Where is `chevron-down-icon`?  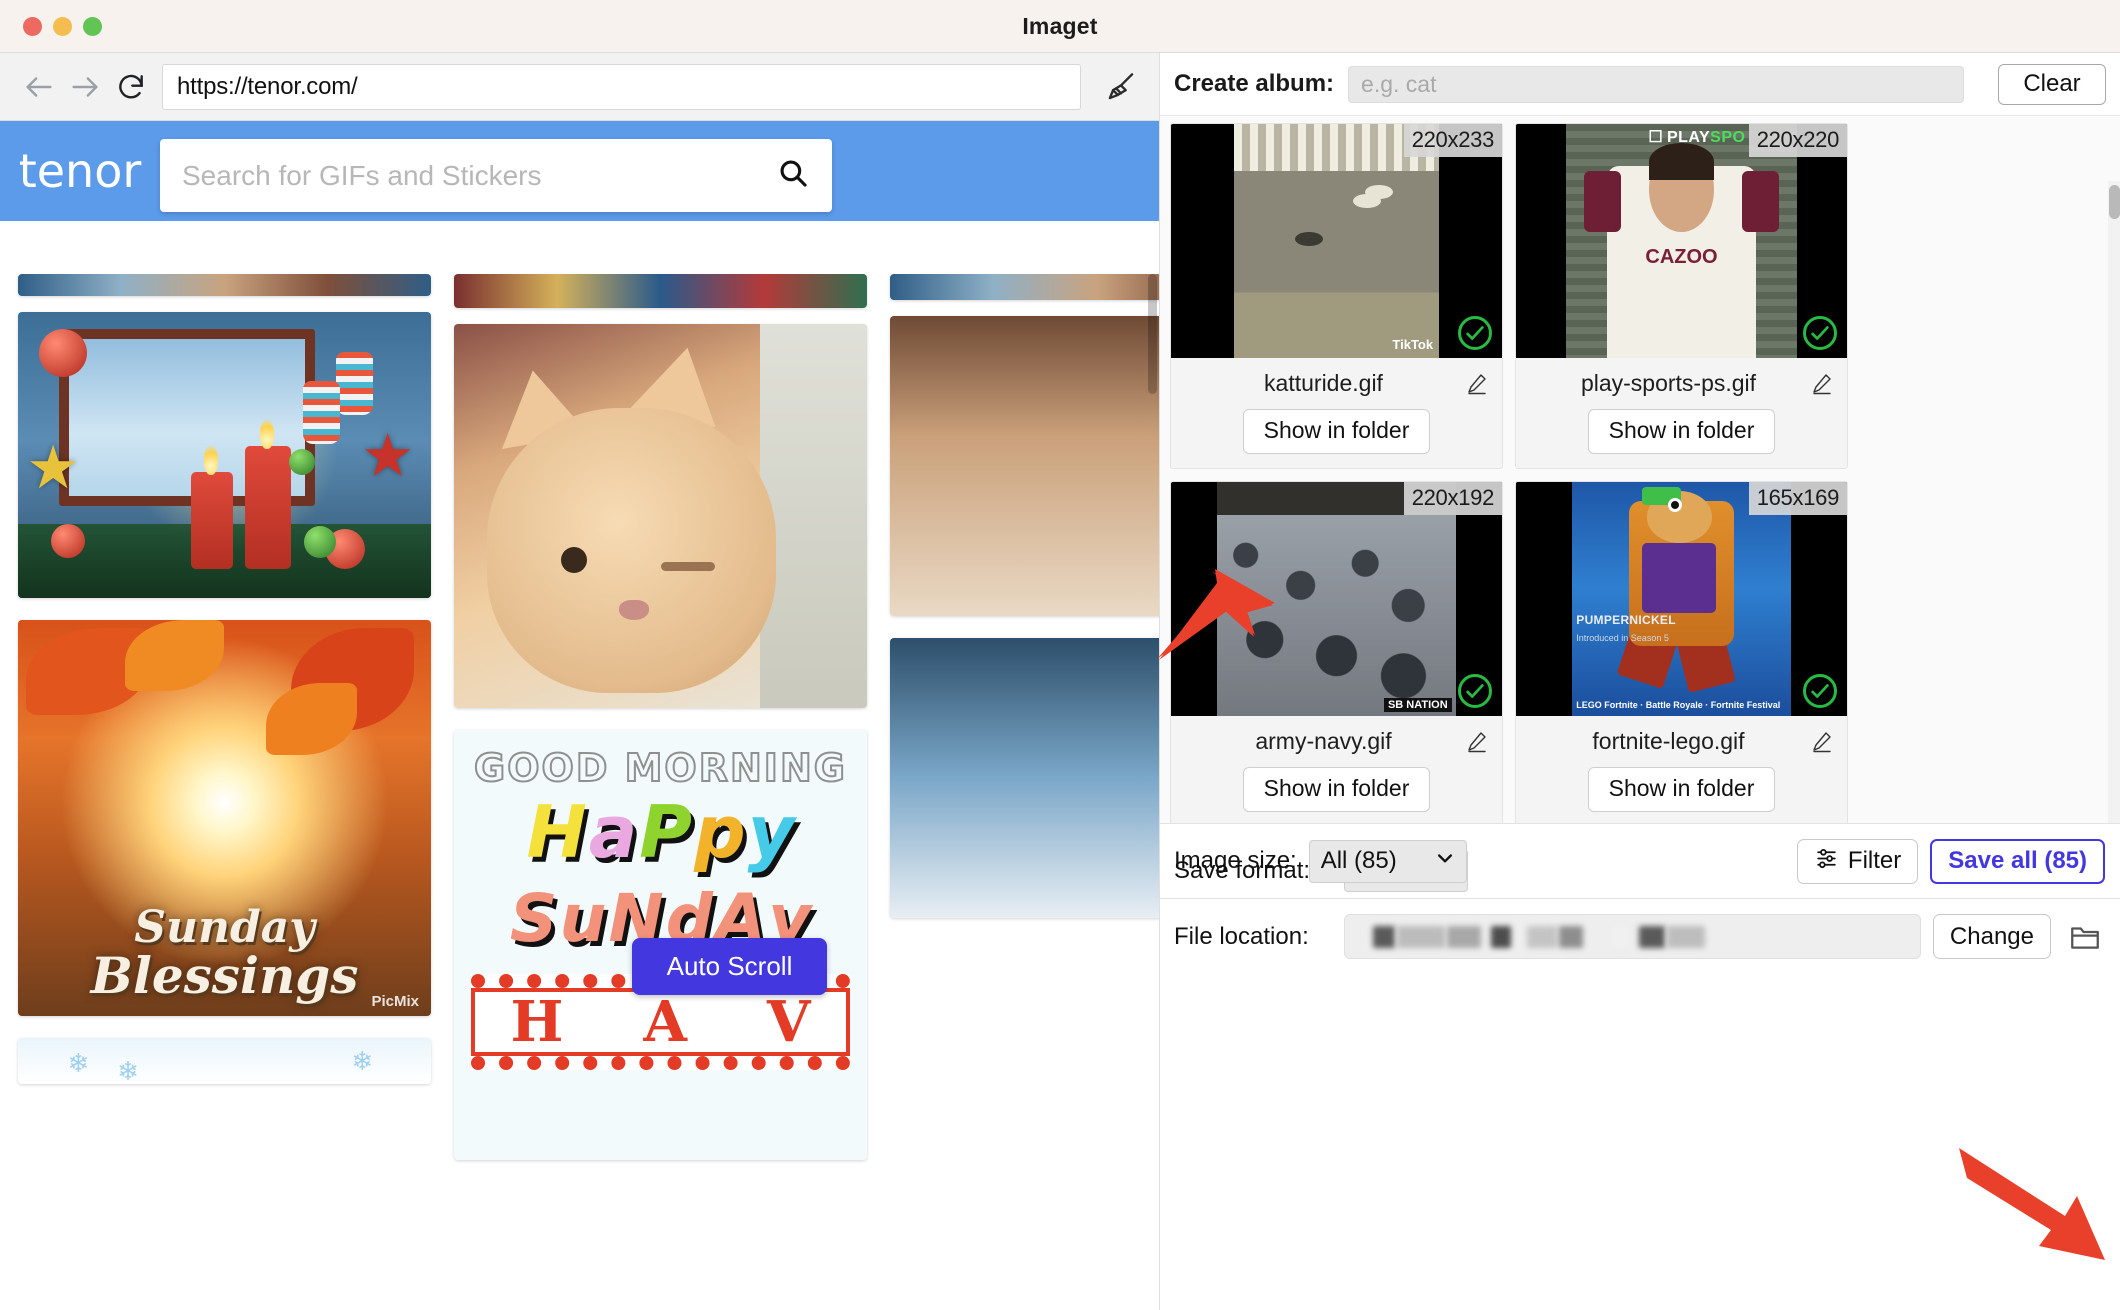
chevron-down-icon is located at coordinates (1445, 861).